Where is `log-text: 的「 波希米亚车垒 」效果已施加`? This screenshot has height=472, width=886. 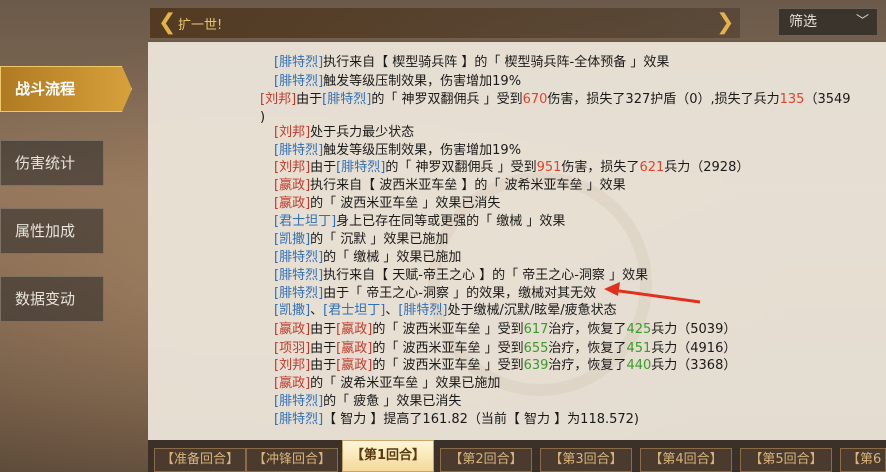 log-text: 的「 波希米亚车垒 」效果已施加 is located at coordinates (405, 383).